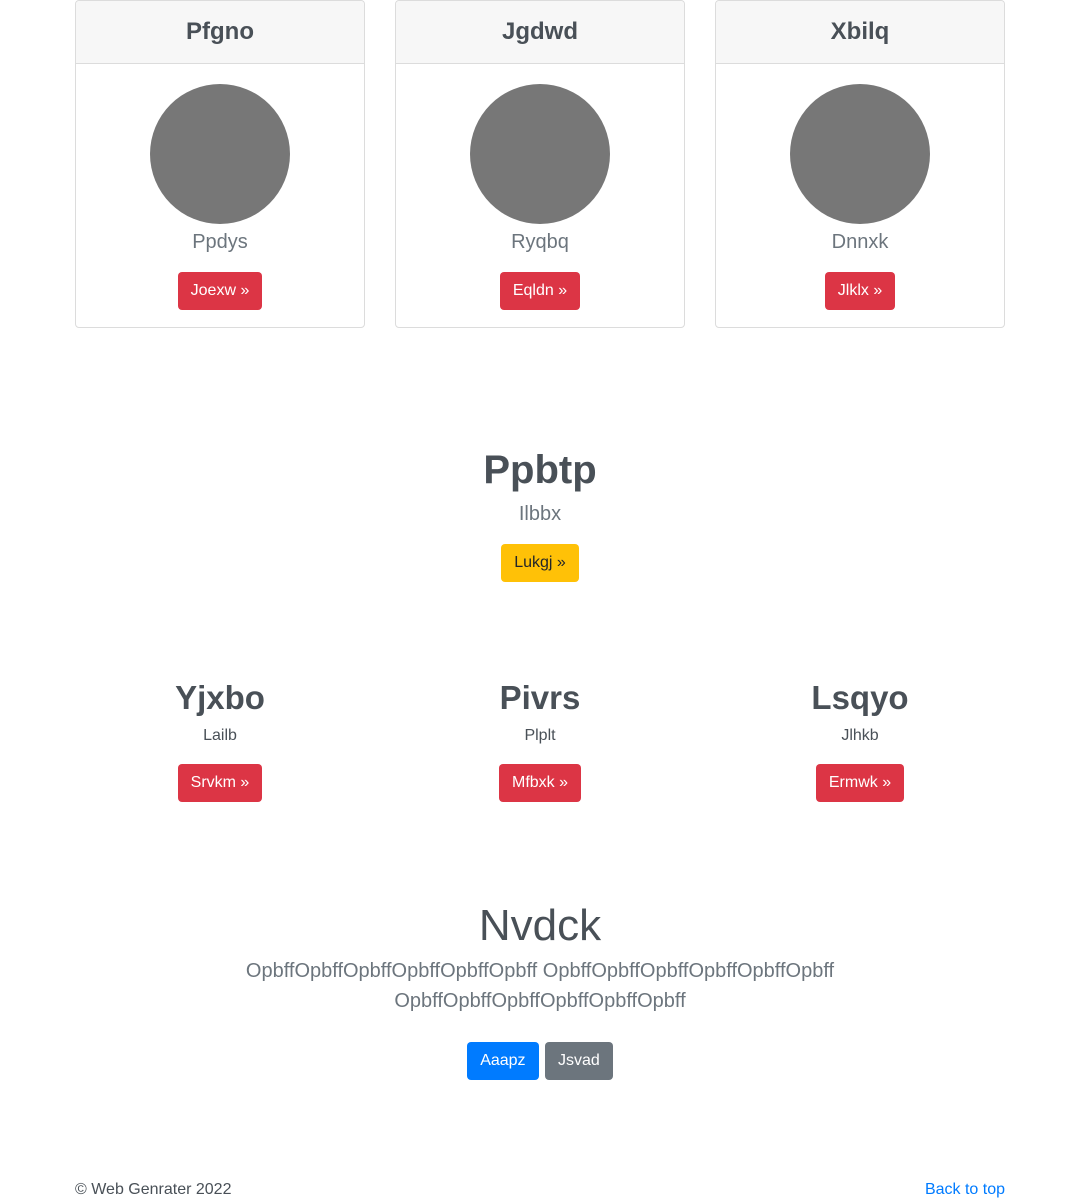  Describe the element at coordinates (220, 783) in the screenshot. I see `column-button: Srvkm »` at that location.